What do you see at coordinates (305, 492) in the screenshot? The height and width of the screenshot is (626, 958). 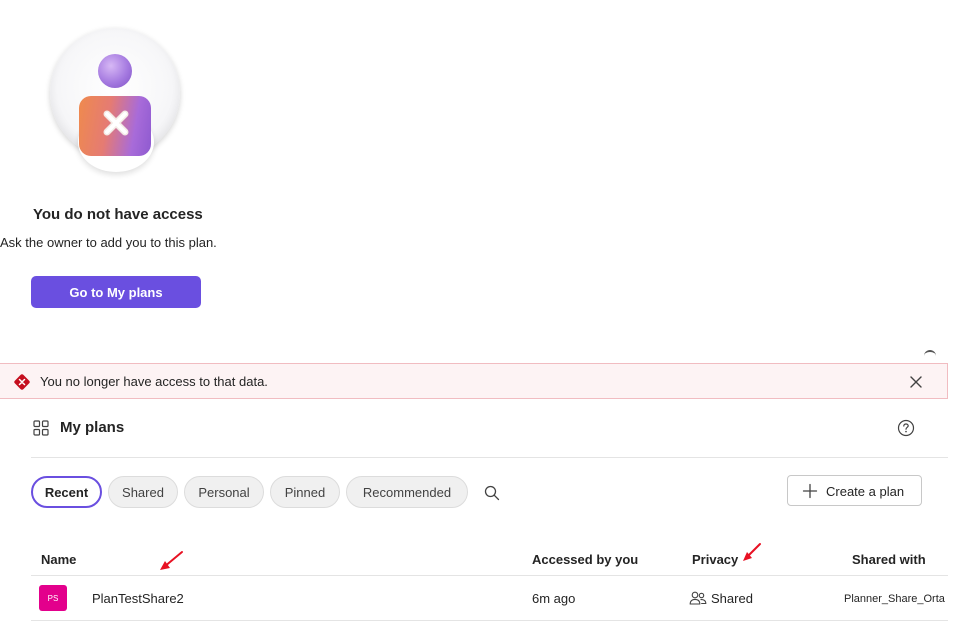 I see `filter-chip-pinned: Pinned` at bounding box center [305, 492].